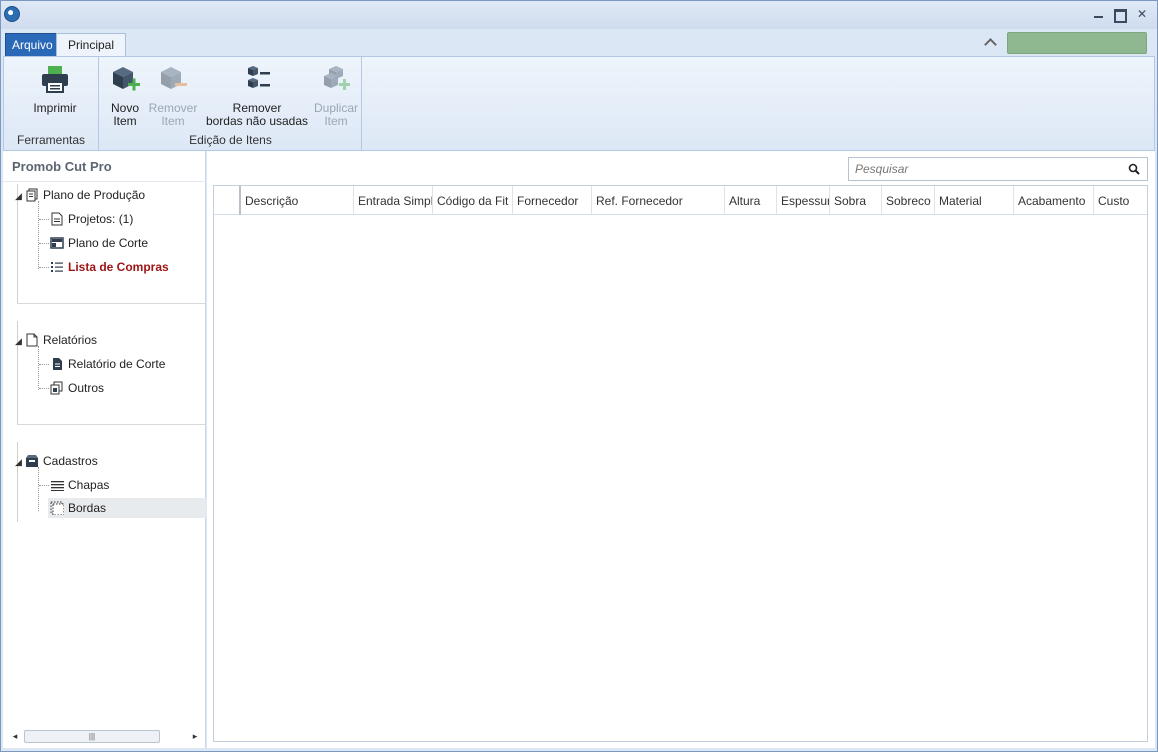  What do you see at coordinates (92, 736) in the screenshot?
I see `scroll-thumb: |||` at bounding box center [92, 736].